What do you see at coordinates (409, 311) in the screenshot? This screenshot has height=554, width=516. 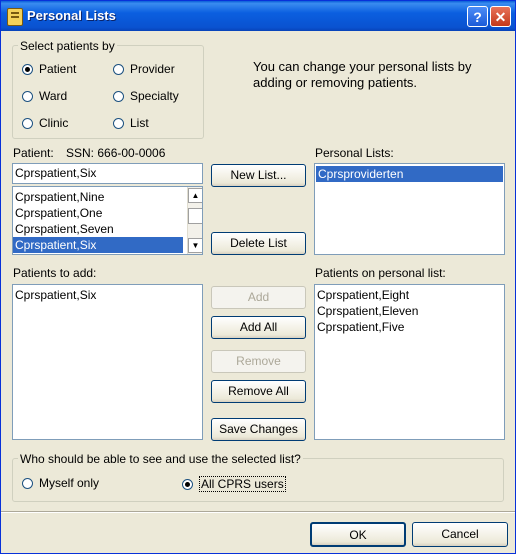 I see `list-item: Cprspatient,Eleven` at bounding box center [409, 311].